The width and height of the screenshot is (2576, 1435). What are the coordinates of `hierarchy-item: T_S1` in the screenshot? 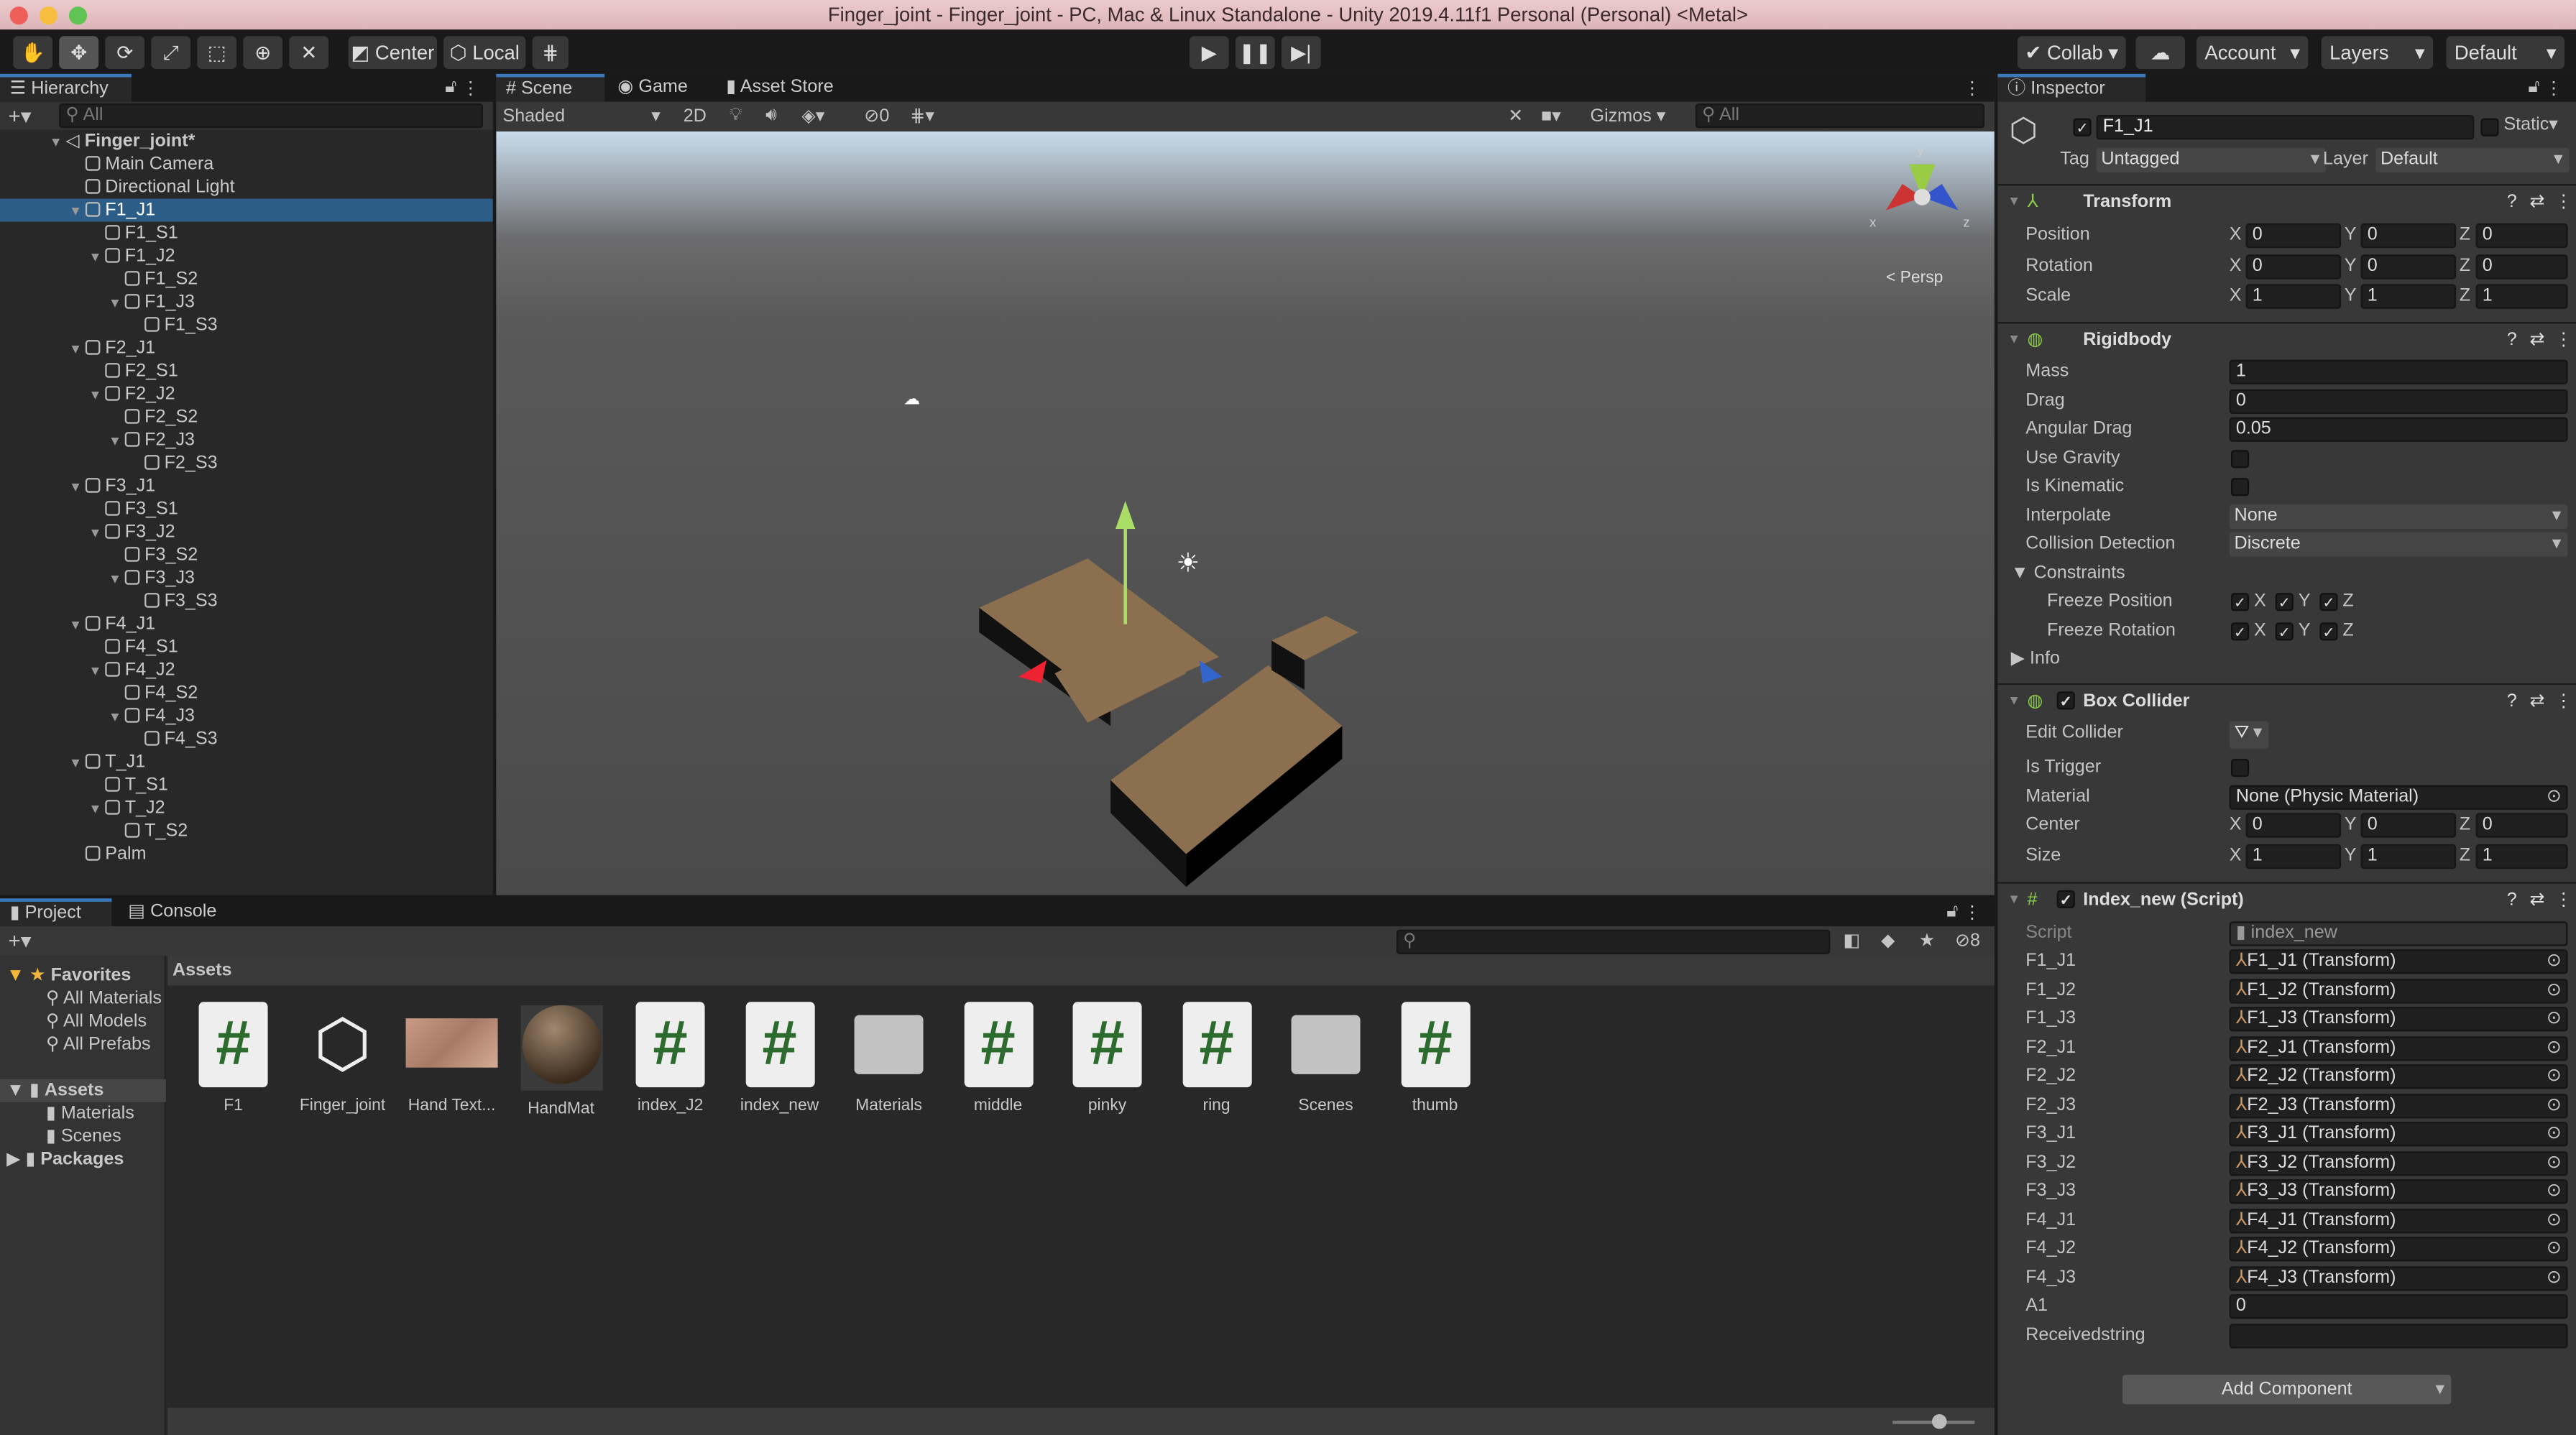 It's located at (246, 785).